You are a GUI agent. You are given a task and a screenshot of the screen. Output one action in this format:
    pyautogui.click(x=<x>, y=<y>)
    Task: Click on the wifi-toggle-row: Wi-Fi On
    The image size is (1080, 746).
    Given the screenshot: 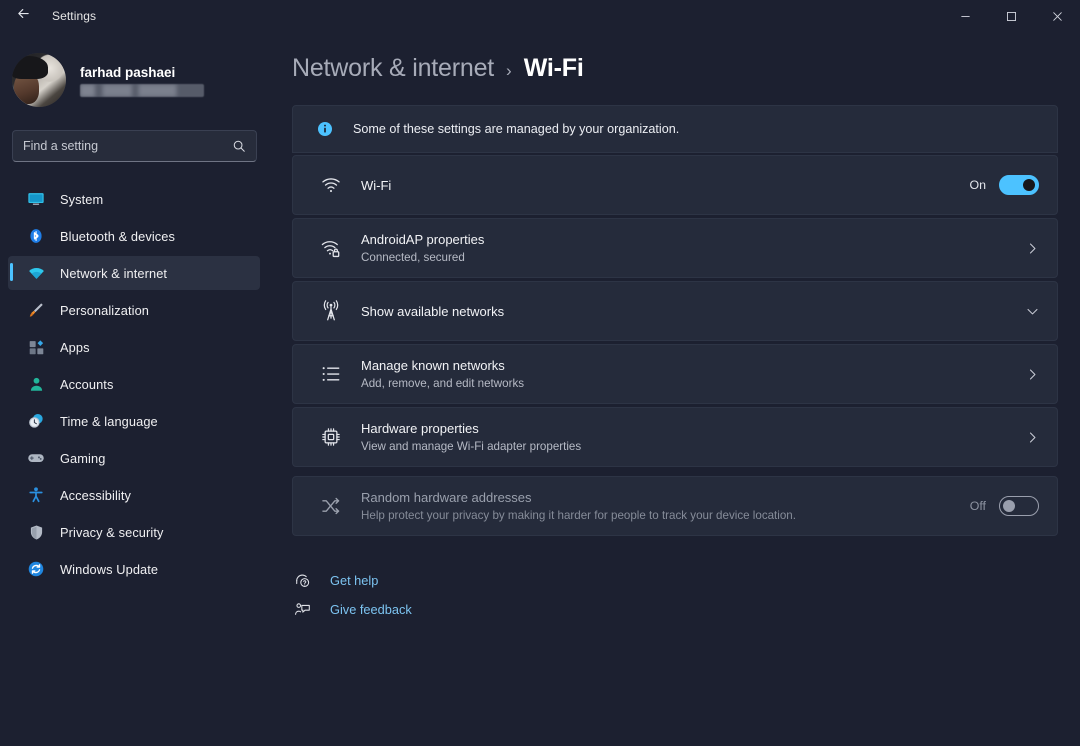 What is the action you would take?
    pyautogui.click(x=675, y=185)
    